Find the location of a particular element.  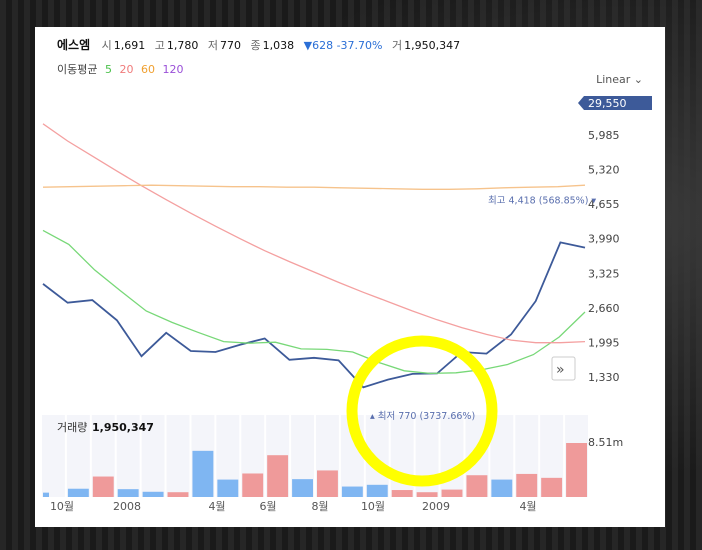

ma60-line is located at coordinates (314, 187).